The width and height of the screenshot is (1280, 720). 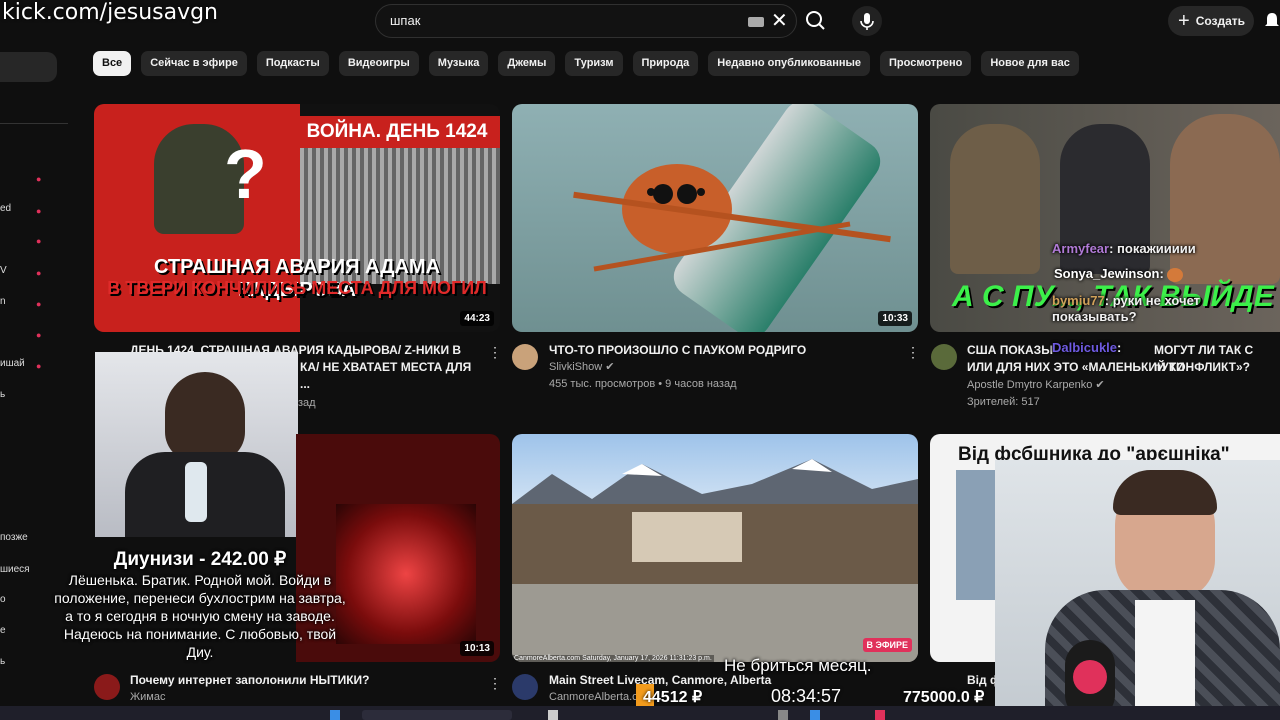 What do you see at coordinates (28, 67) in the screenshot?
I see `sidebar-item-active` at bounding box center [28, 67].